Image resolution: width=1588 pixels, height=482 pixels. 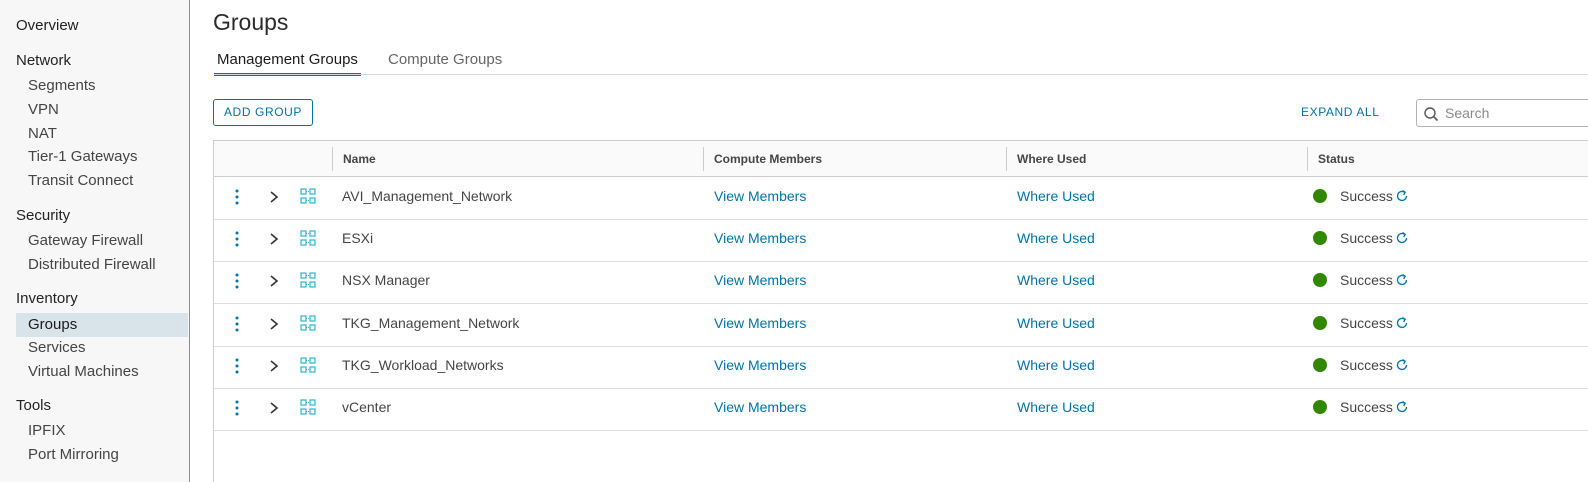 I want to click on column-header-compute-members: Compute Members, so click(x=762, y=159).